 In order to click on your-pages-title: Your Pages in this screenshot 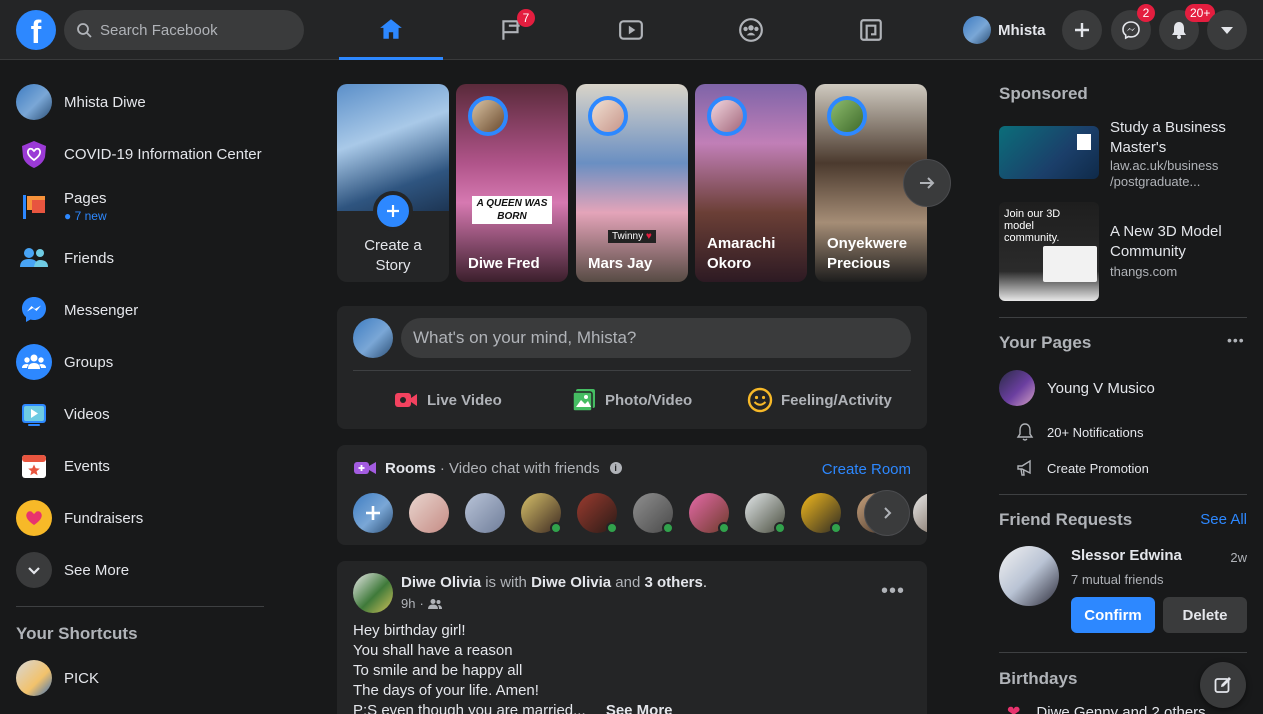, I will do `click(1045, 342)`.